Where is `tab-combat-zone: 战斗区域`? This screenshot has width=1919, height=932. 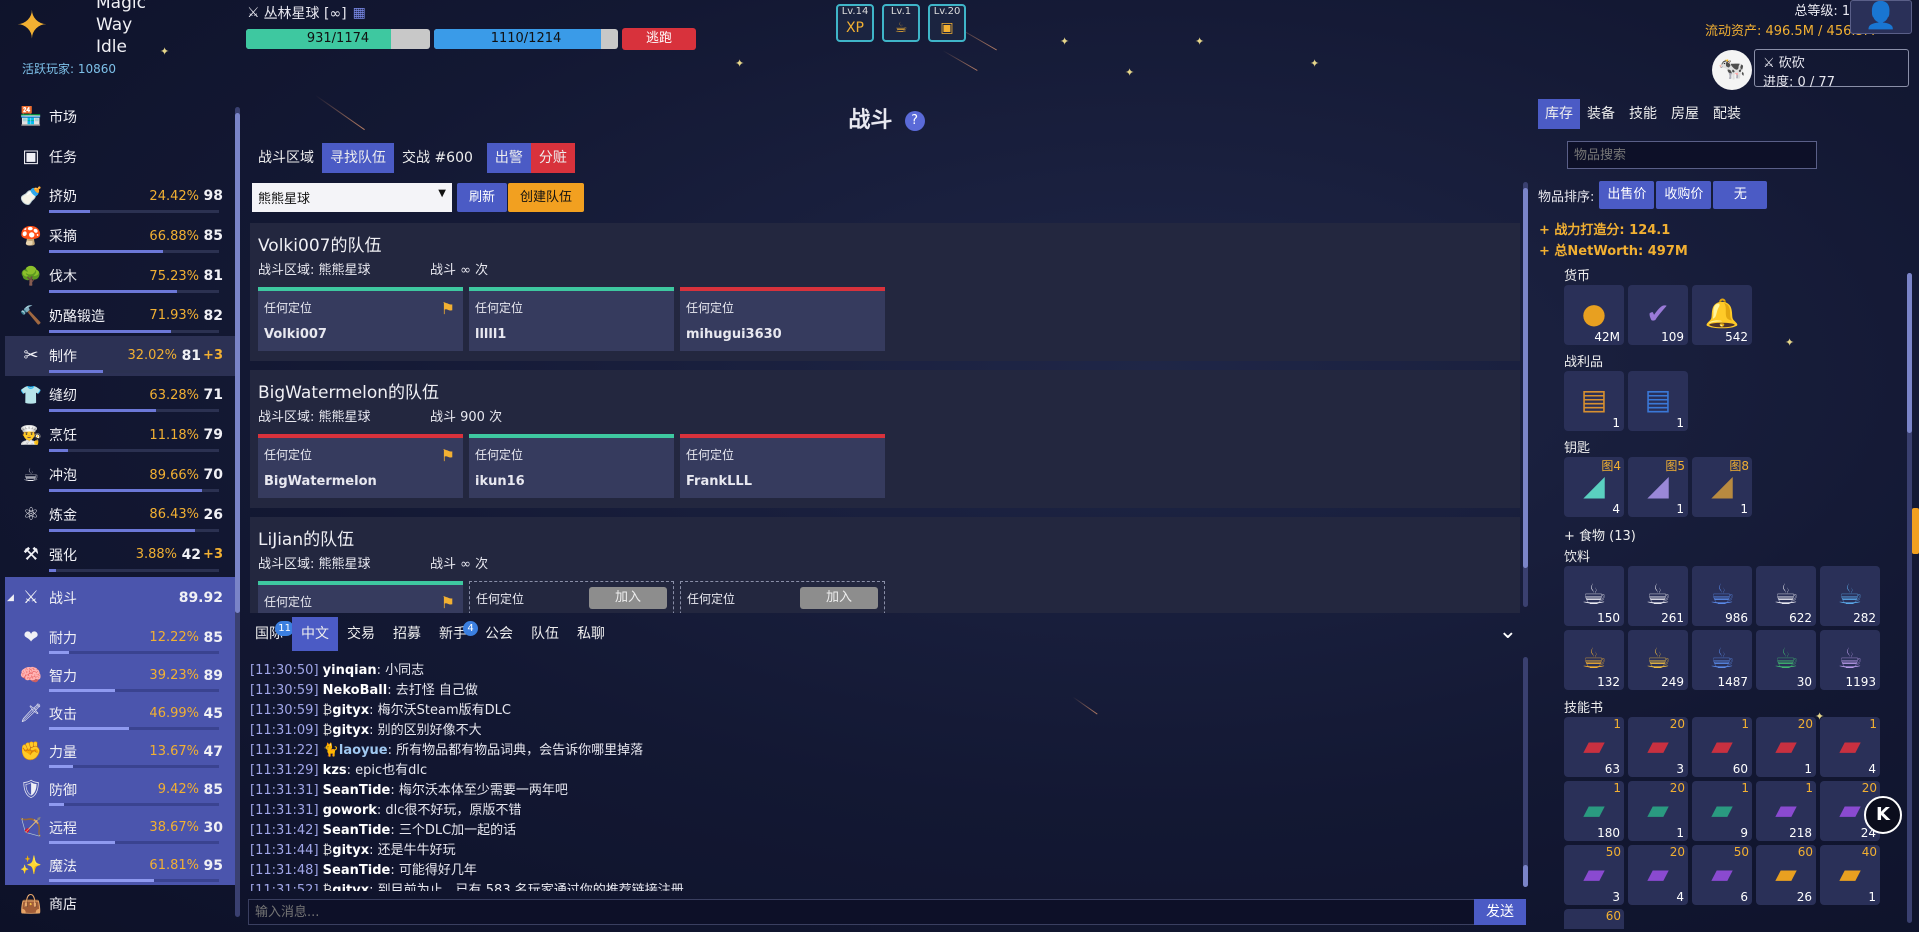 tab-combat-zone: 战斗区域 is located at coordinates (286, 158).